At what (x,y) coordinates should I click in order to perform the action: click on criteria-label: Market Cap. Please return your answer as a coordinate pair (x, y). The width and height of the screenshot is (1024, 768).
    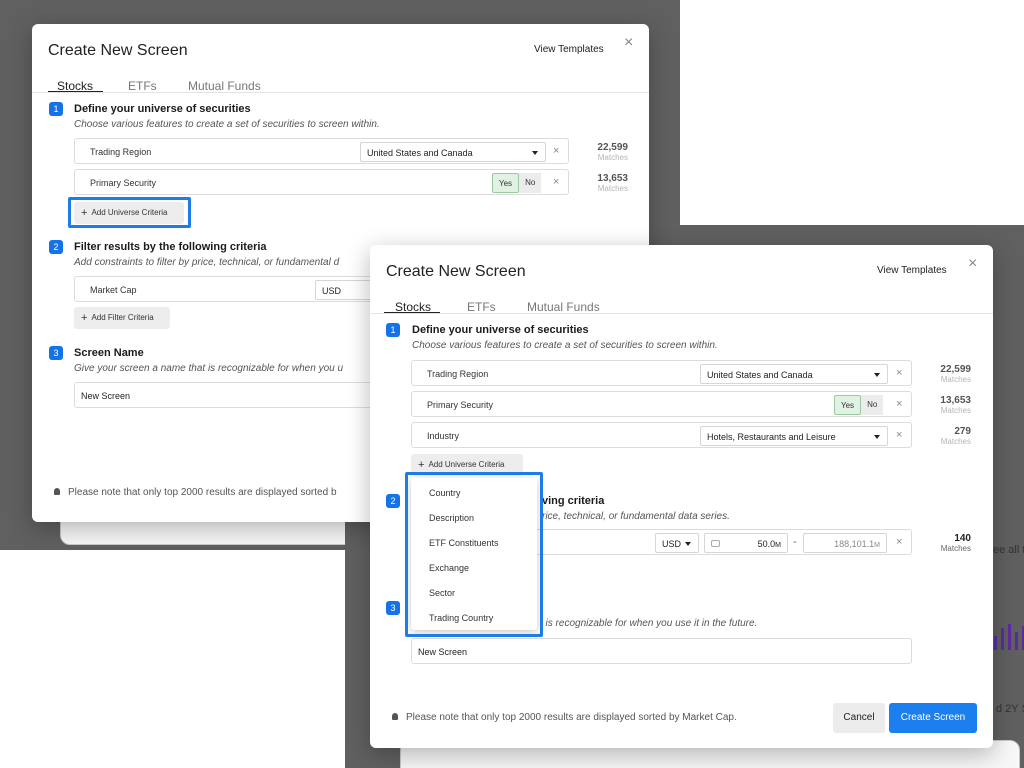
    Looking at the image, I should click on (113, 290).